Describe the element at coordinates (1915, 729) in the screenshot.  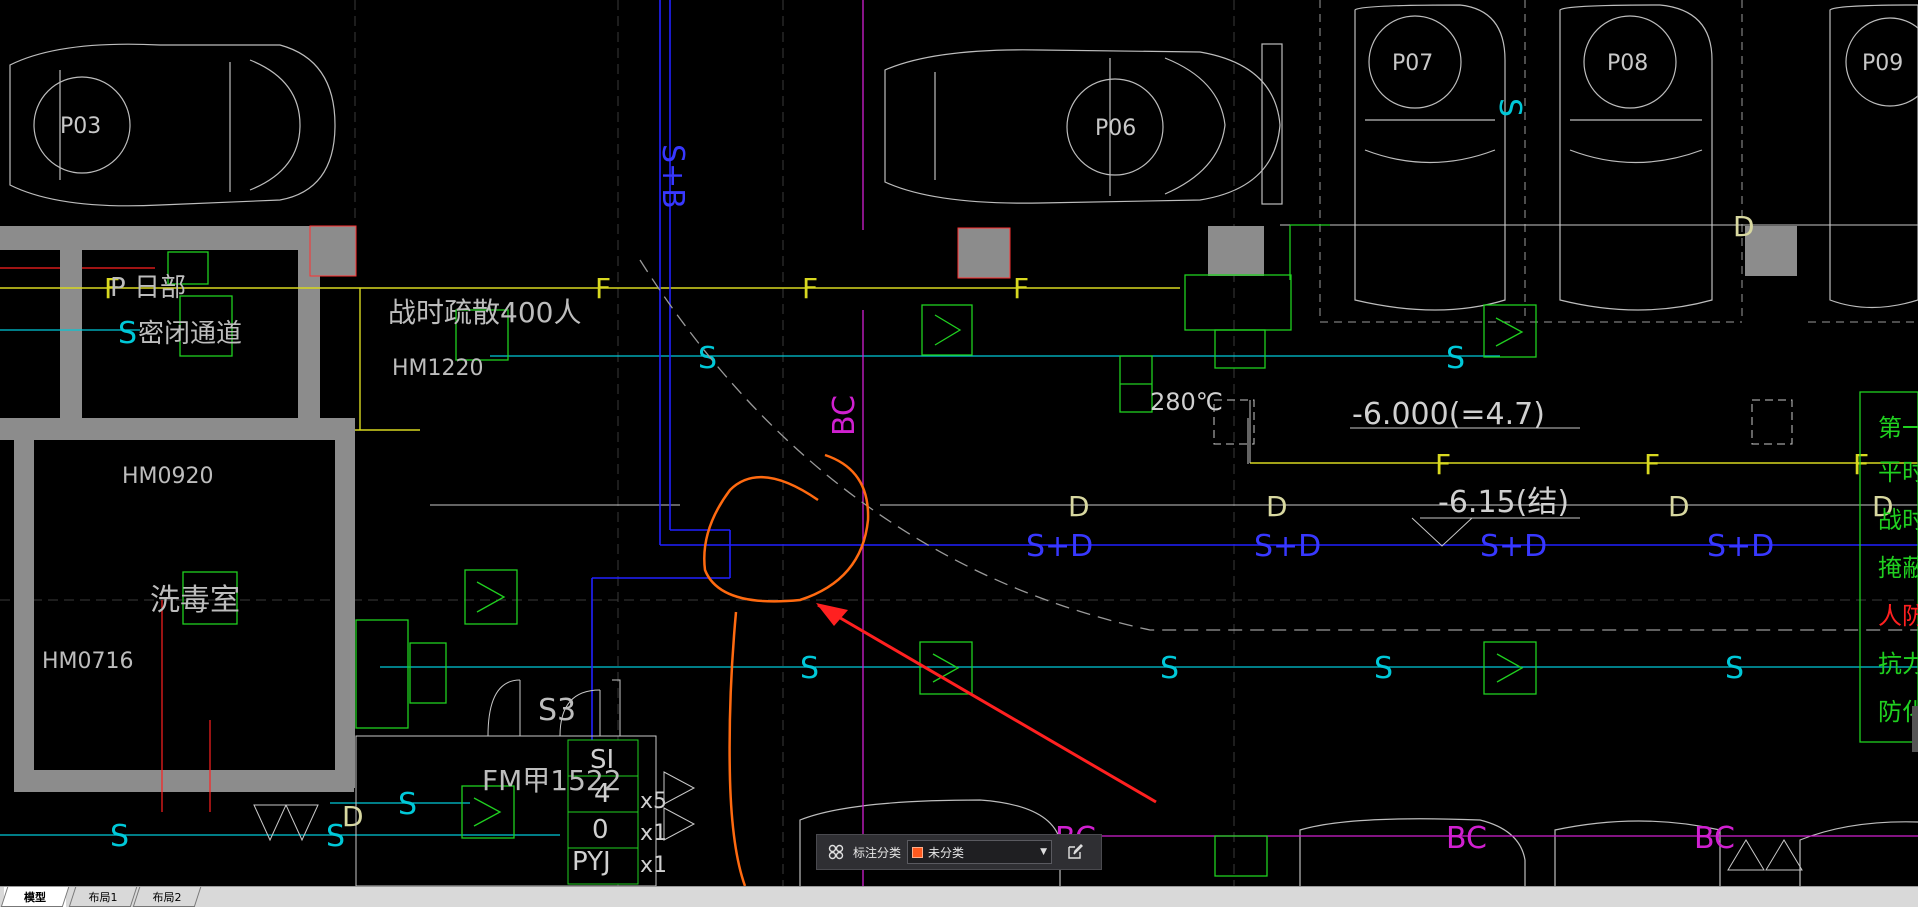
I see `right-scroll-handle` at that location.